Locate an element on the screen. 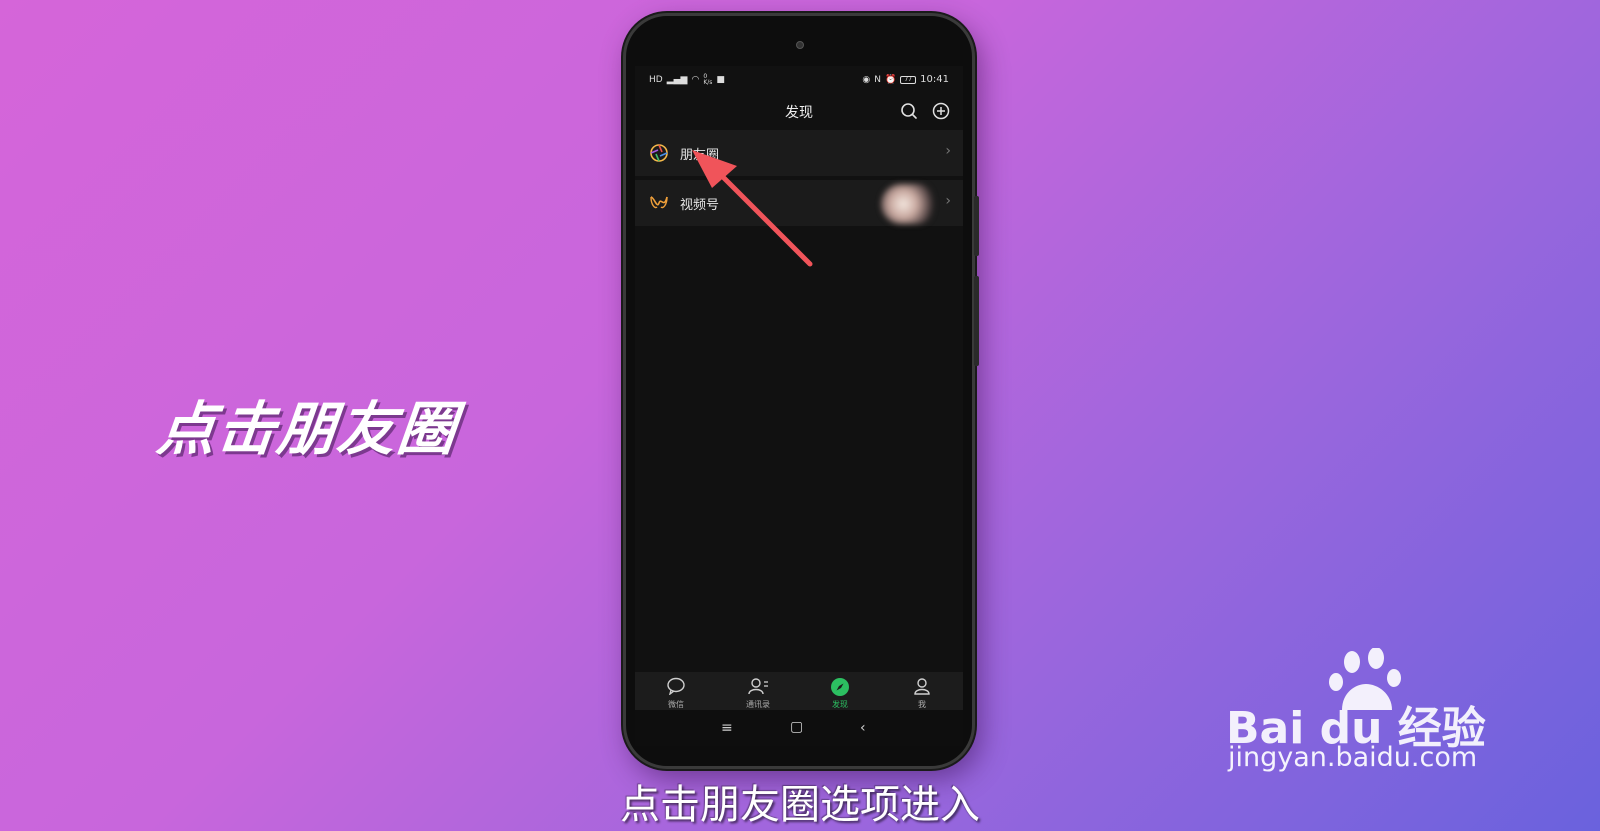 The height and width of the screenshot is (831, 1600). tab-contacts: 通讯录 is located at coordinates (758, 691).